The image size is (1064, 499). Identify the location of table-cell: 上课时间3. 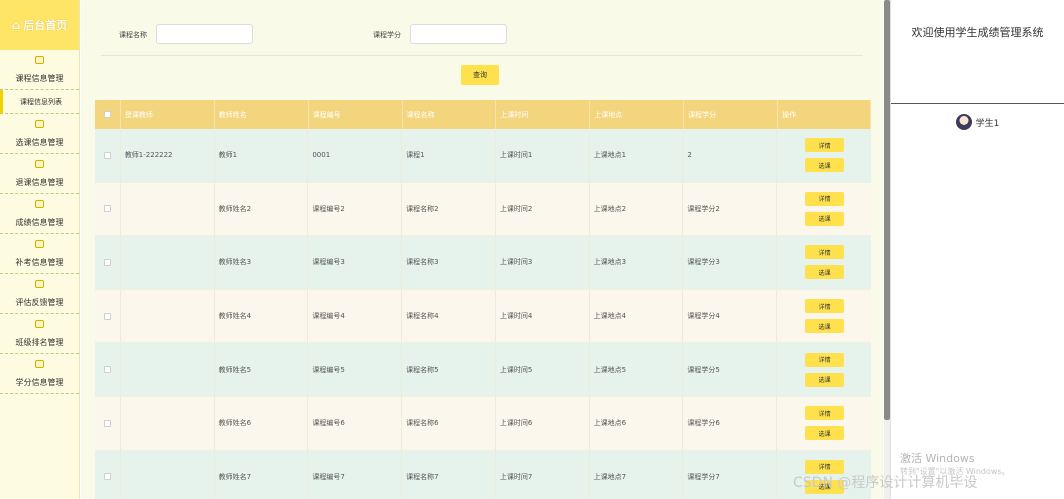
(543, 262).